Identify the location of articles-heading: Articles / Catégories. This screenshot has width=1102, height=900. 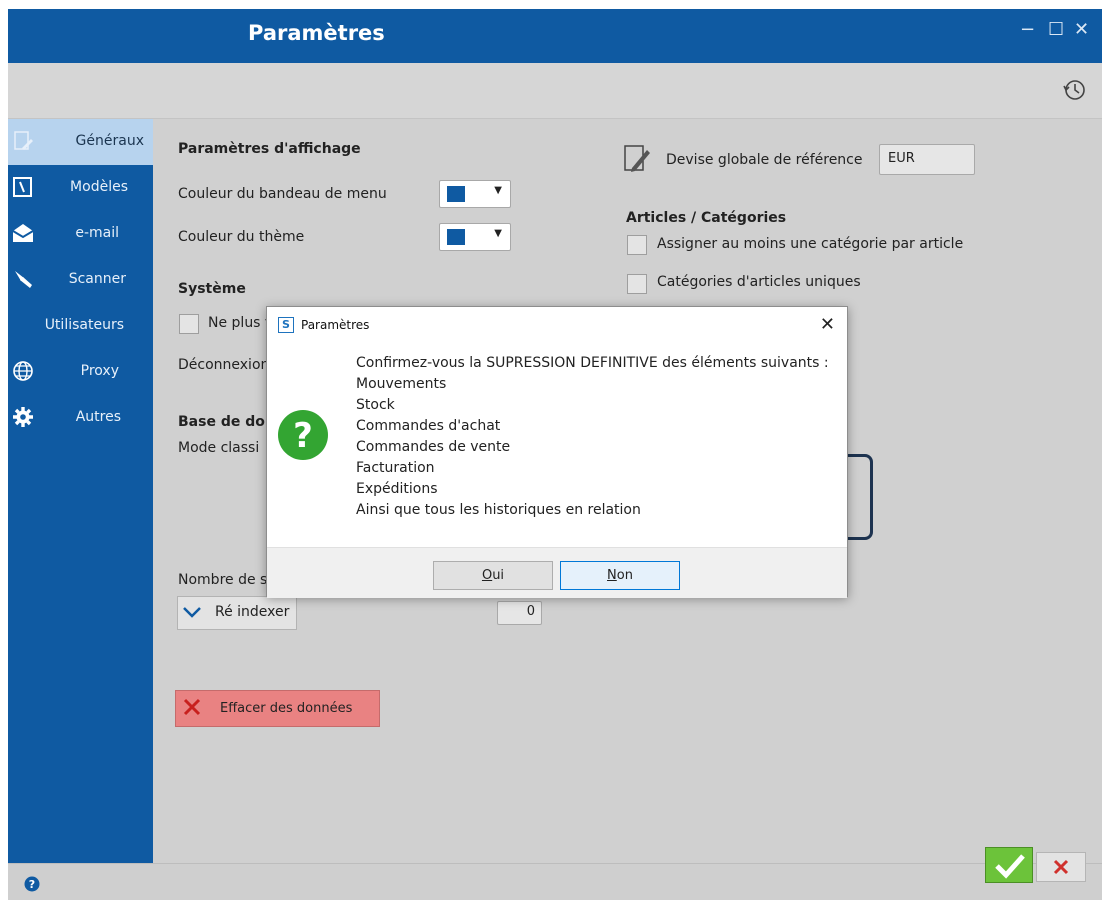
(706, 218).